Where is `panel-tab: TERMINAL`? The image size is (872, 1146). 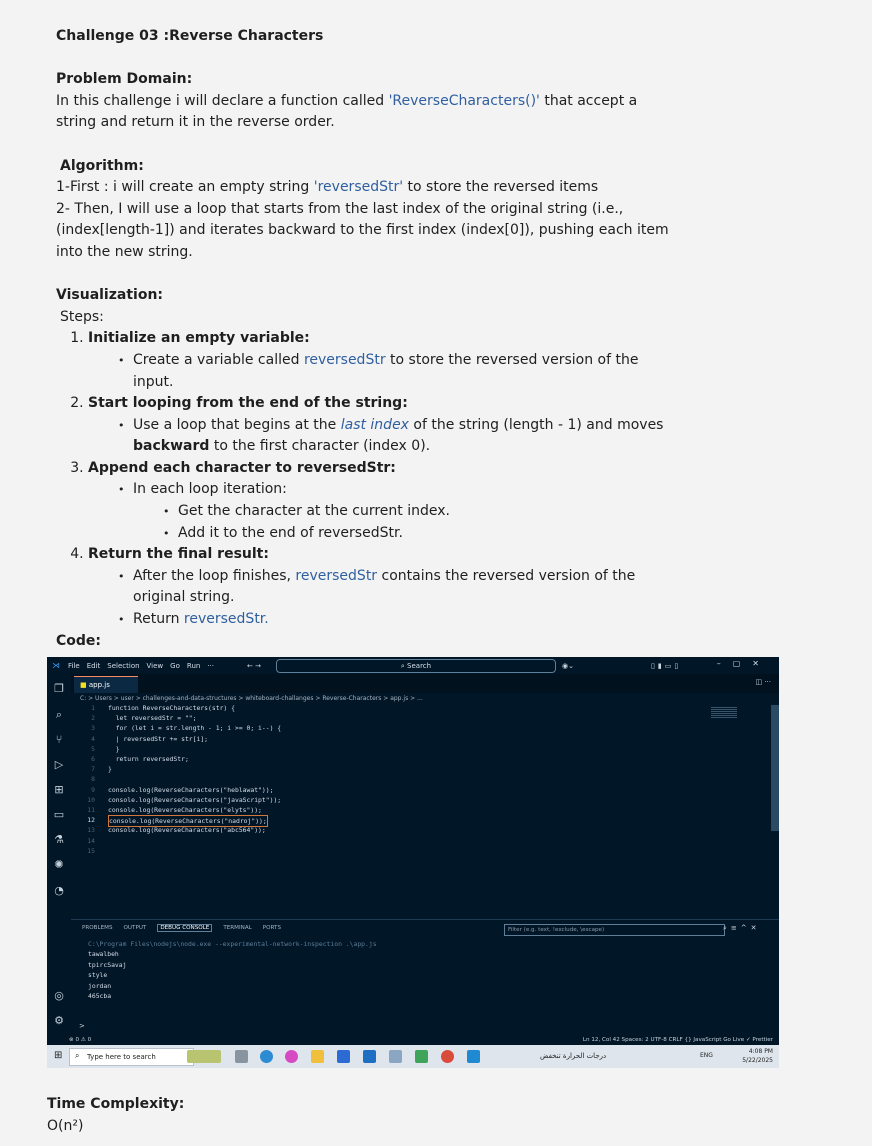
panel-tab: TERMINAL is located at coordinates (237, 928).